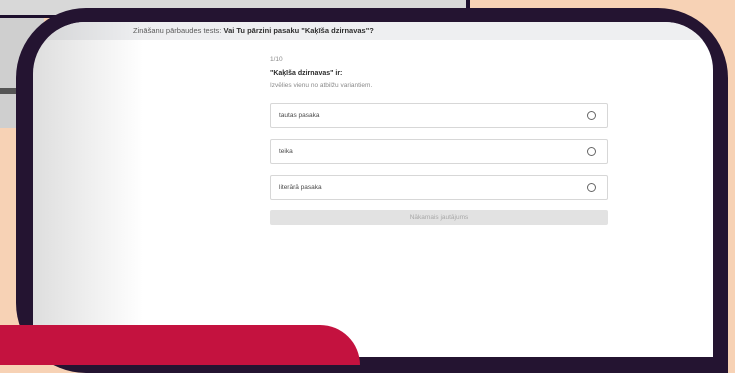  What do you see at coordinates (306, 73) in the screenshot?
I see `question-text: "Kaķīša dzirnavas" ir:` at bounding box center [306, 73].